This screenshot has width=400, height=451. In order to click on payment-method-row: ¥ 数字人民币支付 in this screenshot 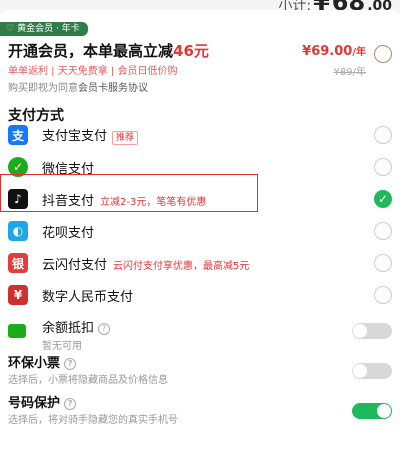, I will do `click(200, 295)`.